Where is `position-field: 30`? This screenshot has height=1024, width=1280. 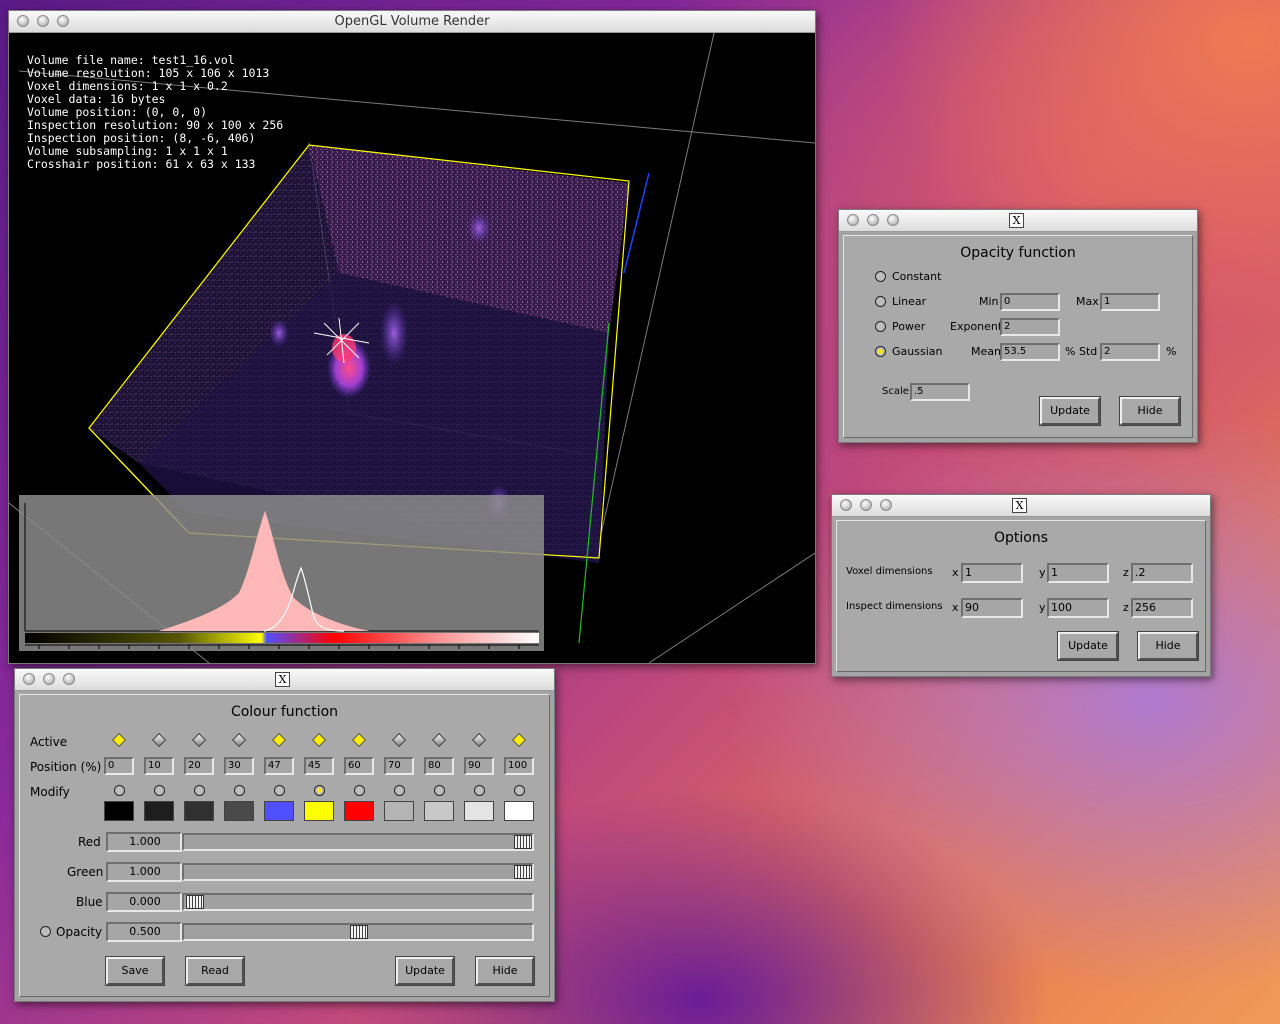 position-field: 30 is located at coordinates (239, 766).